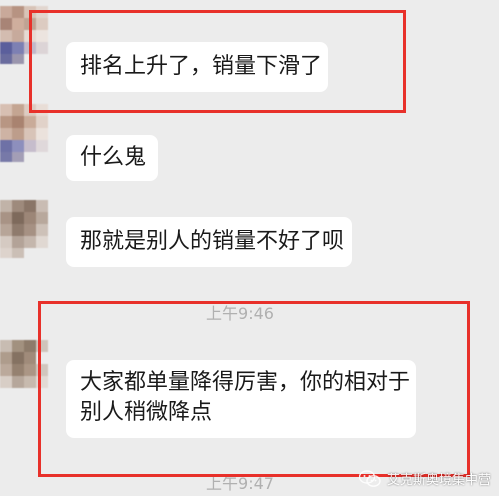 The height and width of the screenshot is (496, 499). I want to click on avatar, so click(24, 229).